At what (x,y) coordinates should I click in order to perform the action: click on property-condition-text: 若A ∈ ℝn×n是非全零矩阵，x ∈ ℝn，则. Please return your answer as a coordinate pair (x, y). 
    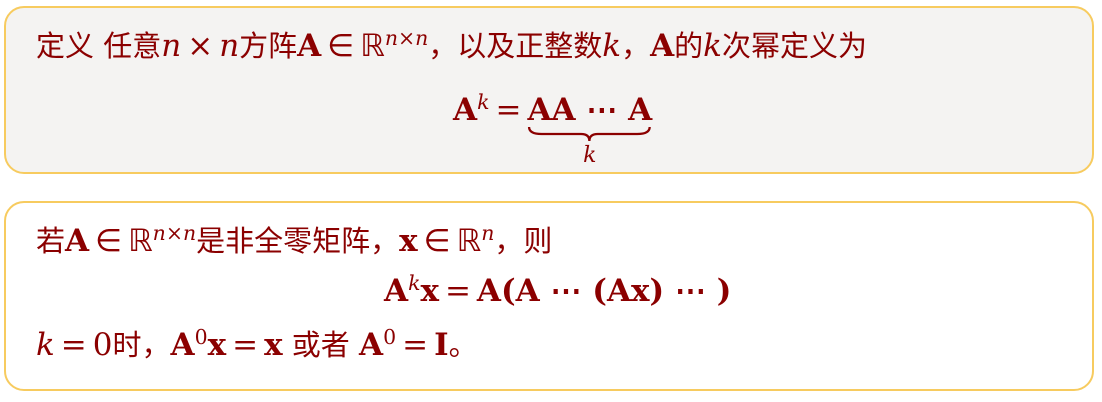
    Looking at the image, I should click on (294, 241).